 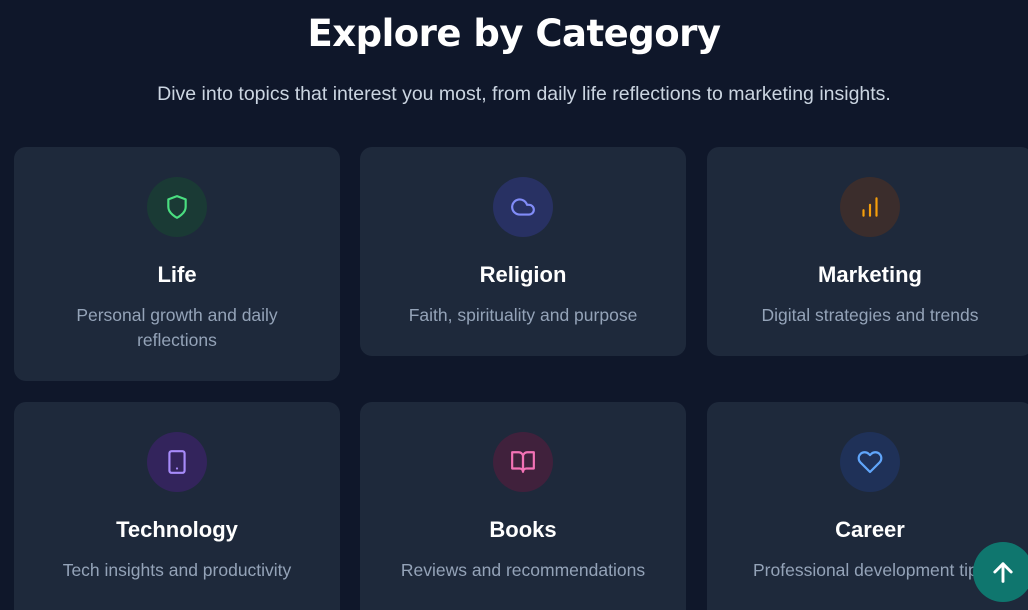 What do you see at coordinates (177, 207) in the screenshot?
I see `shield-icon` at bounding box center [177, 207].